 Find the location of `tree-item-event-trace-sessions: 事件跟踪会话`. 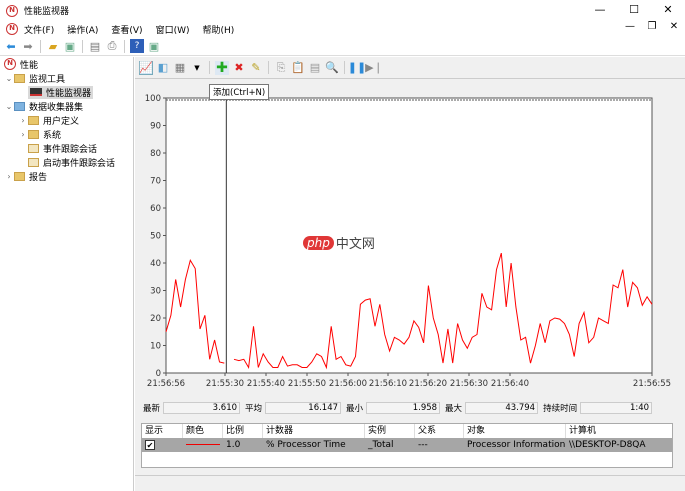

tree-item-event-trace-sessions: 事件跟踪会话 is located at coordinates (66, 148).